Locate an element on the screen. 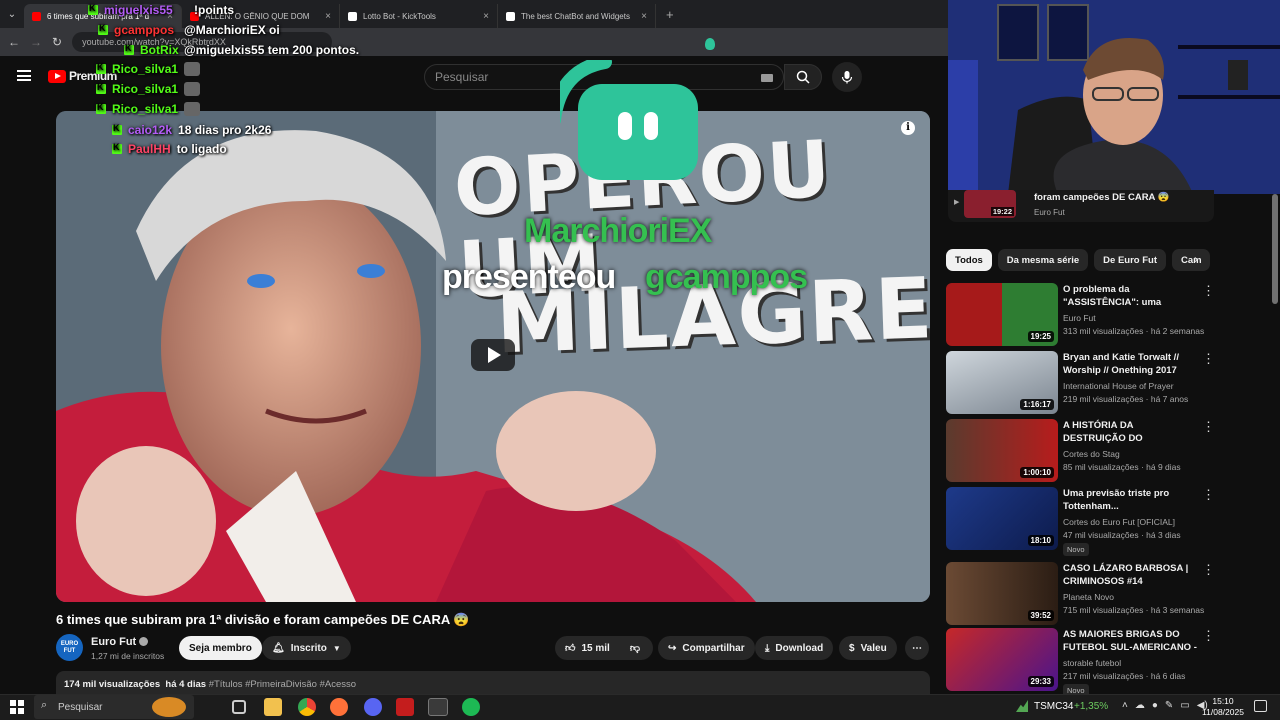 This screenshot has width=1280, height=720. video-thumbnail: 19:25 is located at coordinates (1002, 314).